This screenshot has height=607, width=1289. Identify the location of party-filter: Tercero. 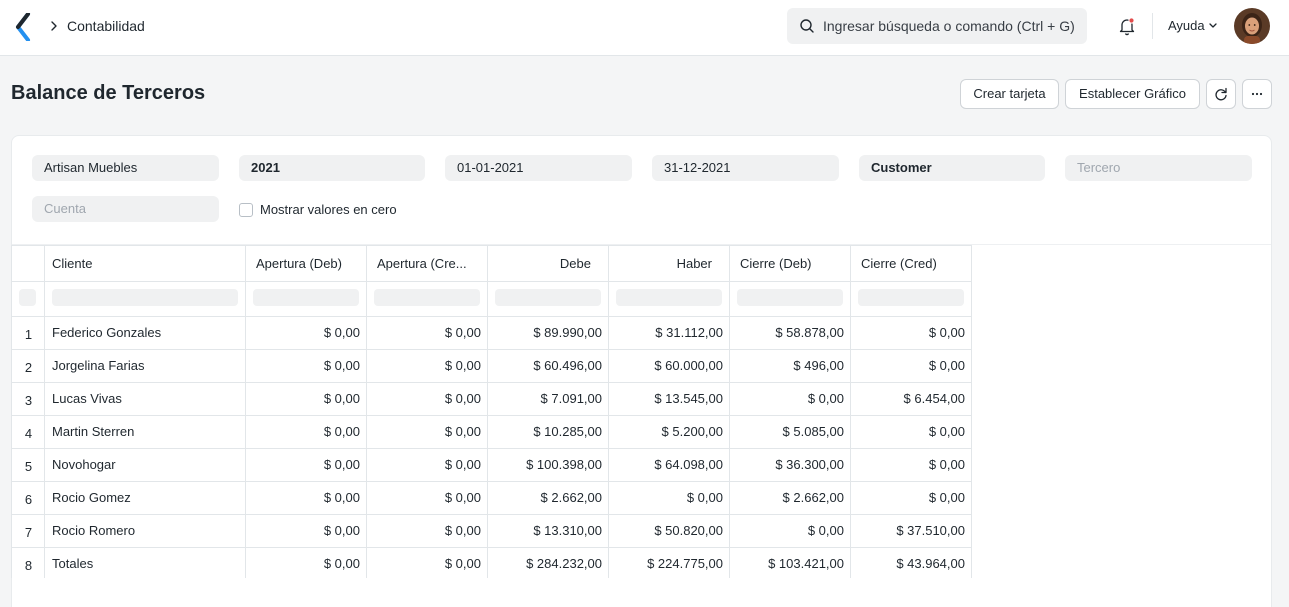
(1158, 168).